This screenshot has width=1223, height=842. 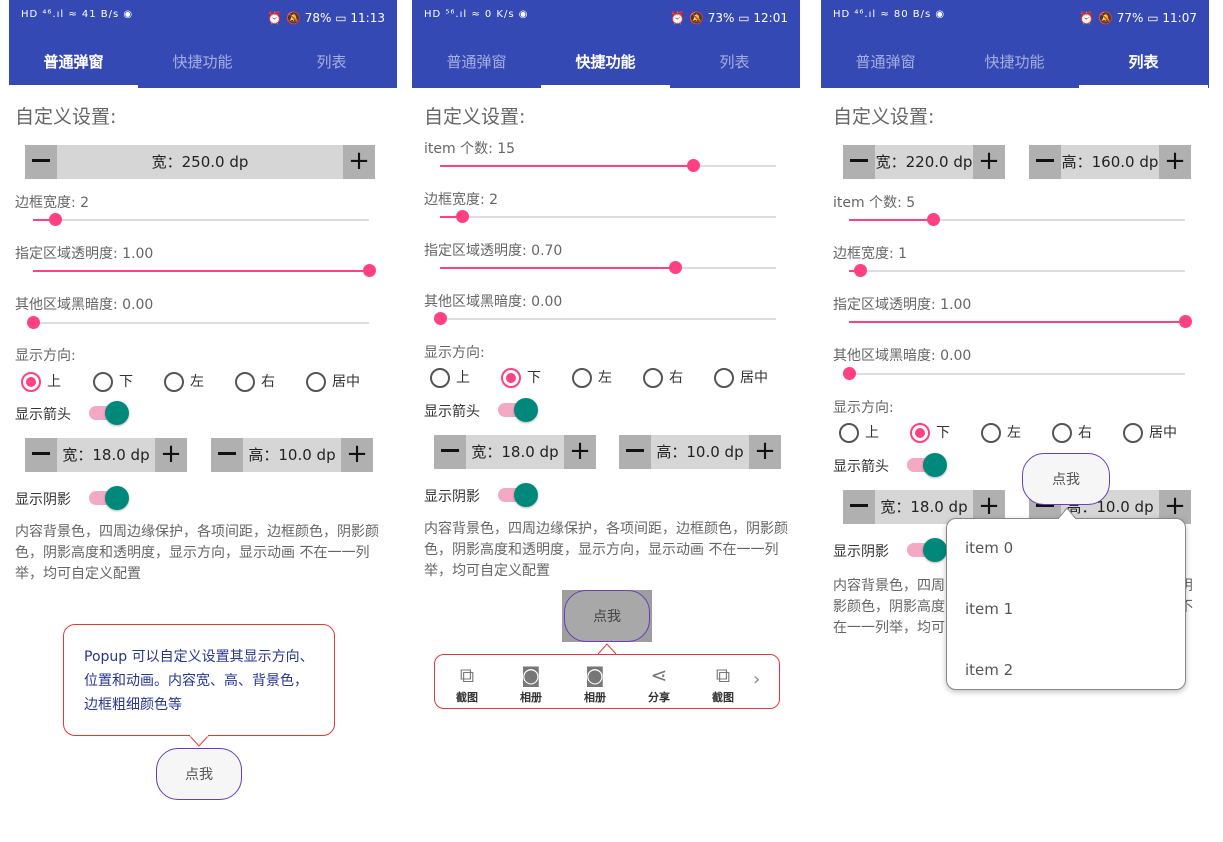 What do you see at coordinates (531, 675) in the screenshot?
I see `camera-icon: ◙` at bounding box center [531, 675].